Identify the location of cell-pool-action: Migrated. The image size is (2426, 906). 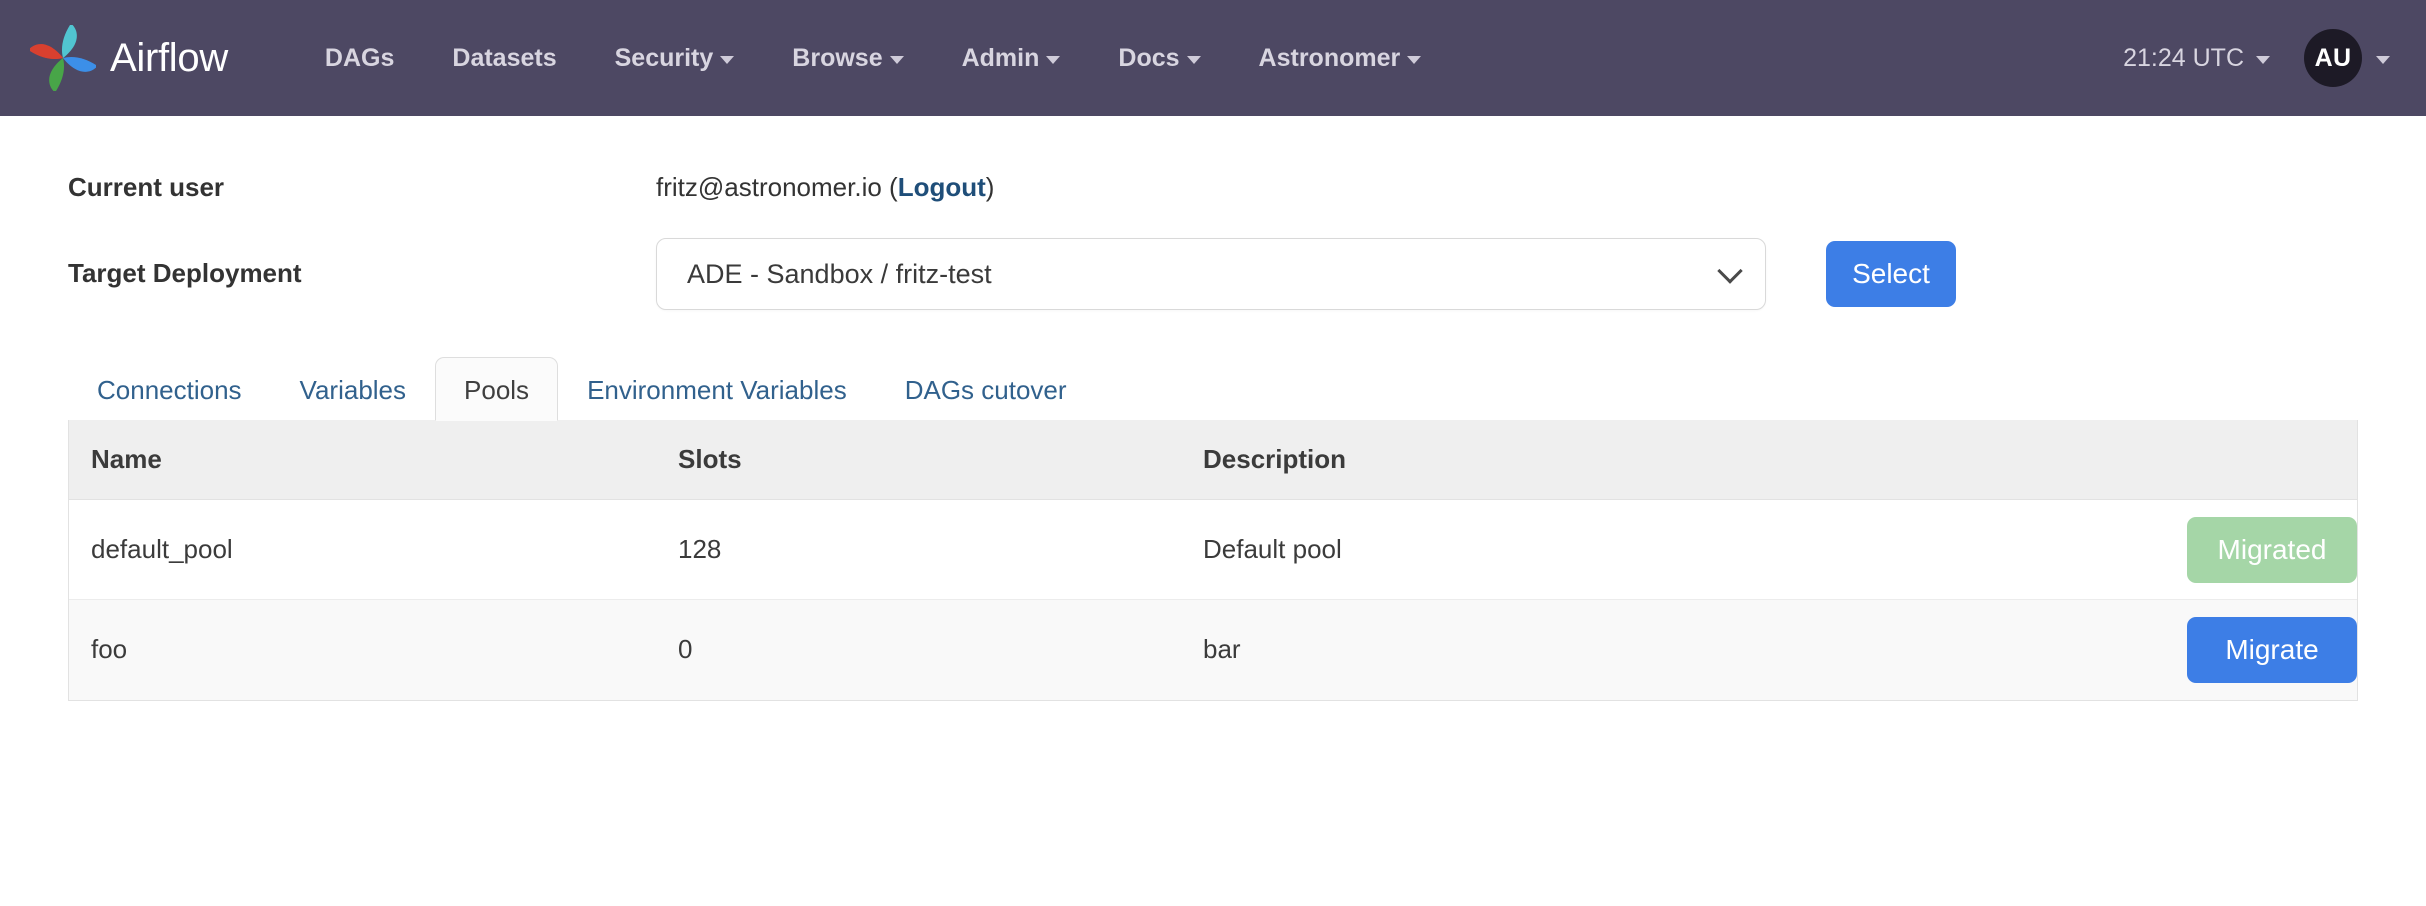
(2192, 549).